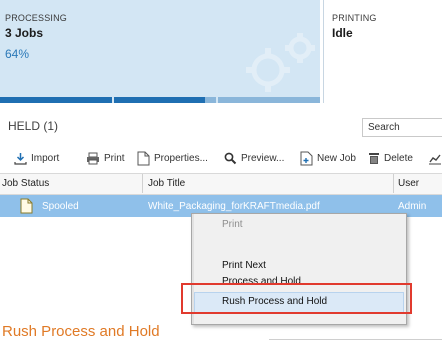 This screenshot has height=343, width=442. Describe the element at coordinates (402, 127) in the screenshot. I see `search-input: Search` at that location.